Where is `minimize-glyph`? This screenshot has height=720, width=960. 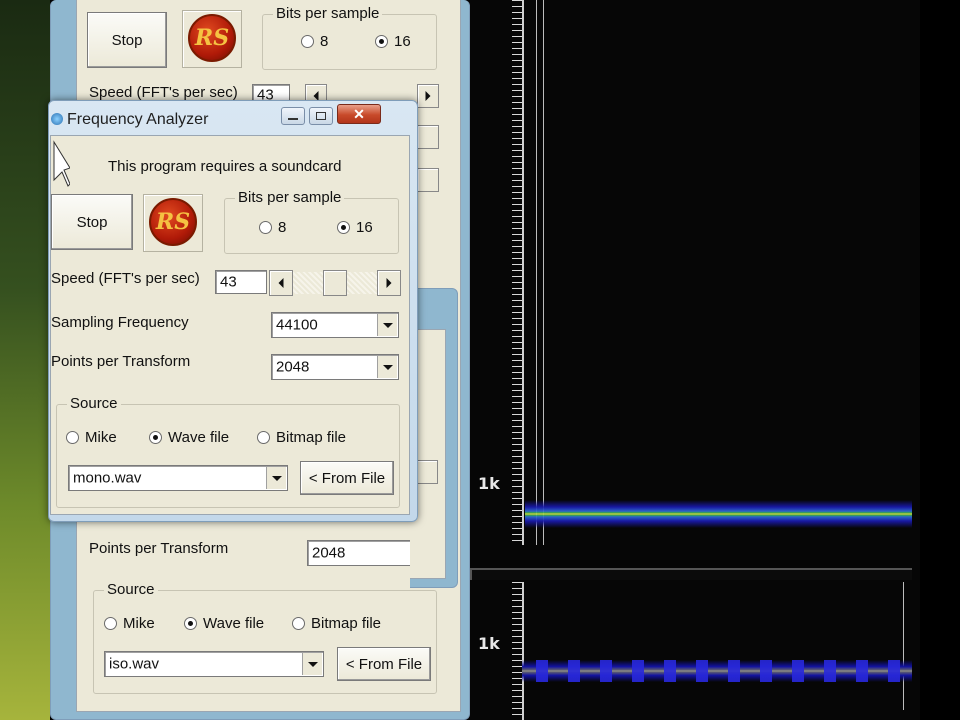
minimize-glyph is located at coordinates (293, 119).